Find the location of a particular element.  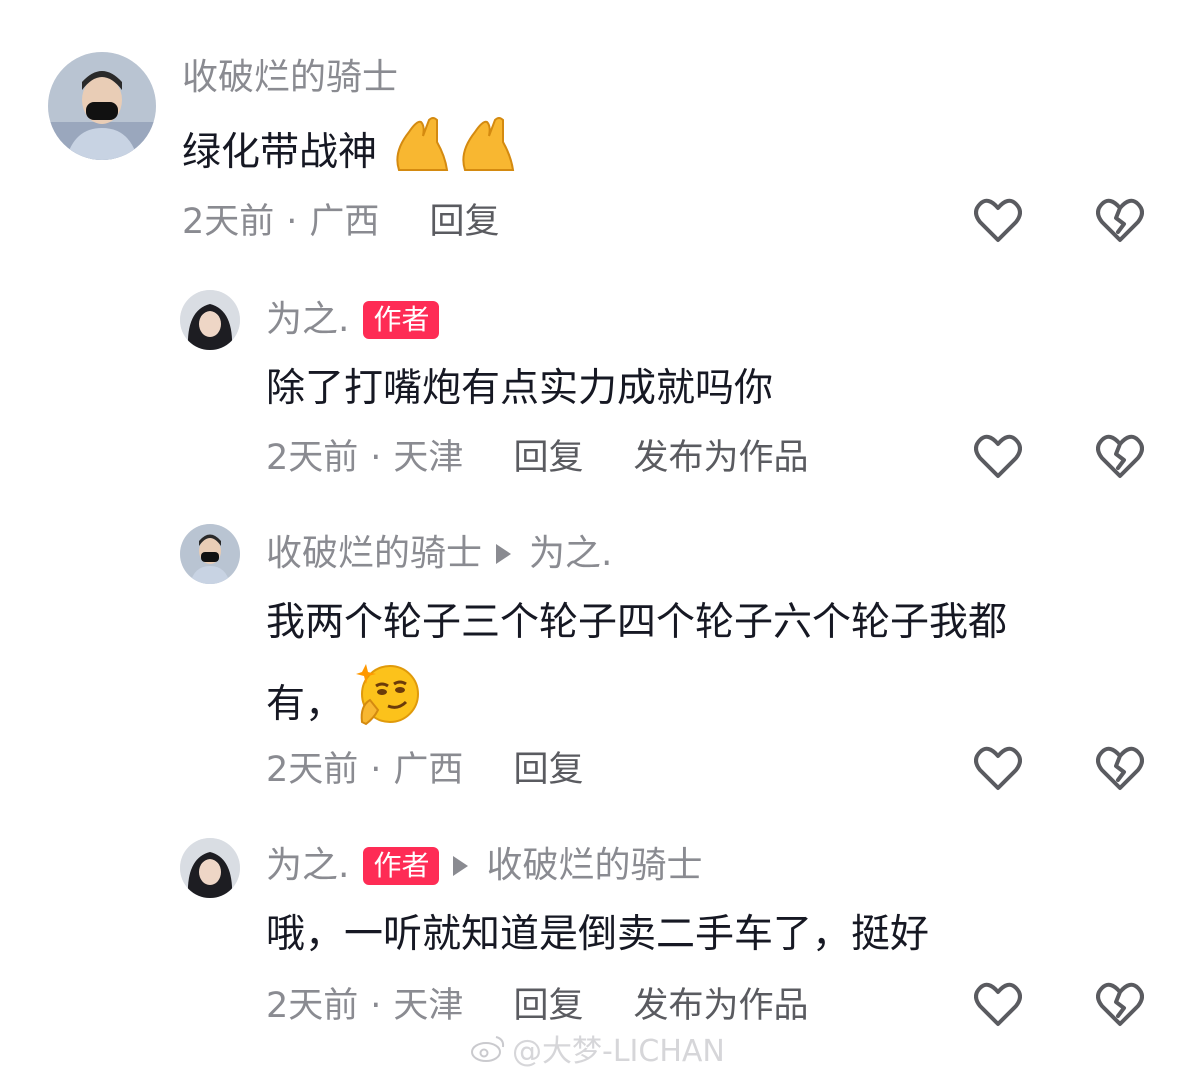

comment-body: 哦，一听就知道是倒卖二手车了，挺好 is located at coordinates (598, 934).